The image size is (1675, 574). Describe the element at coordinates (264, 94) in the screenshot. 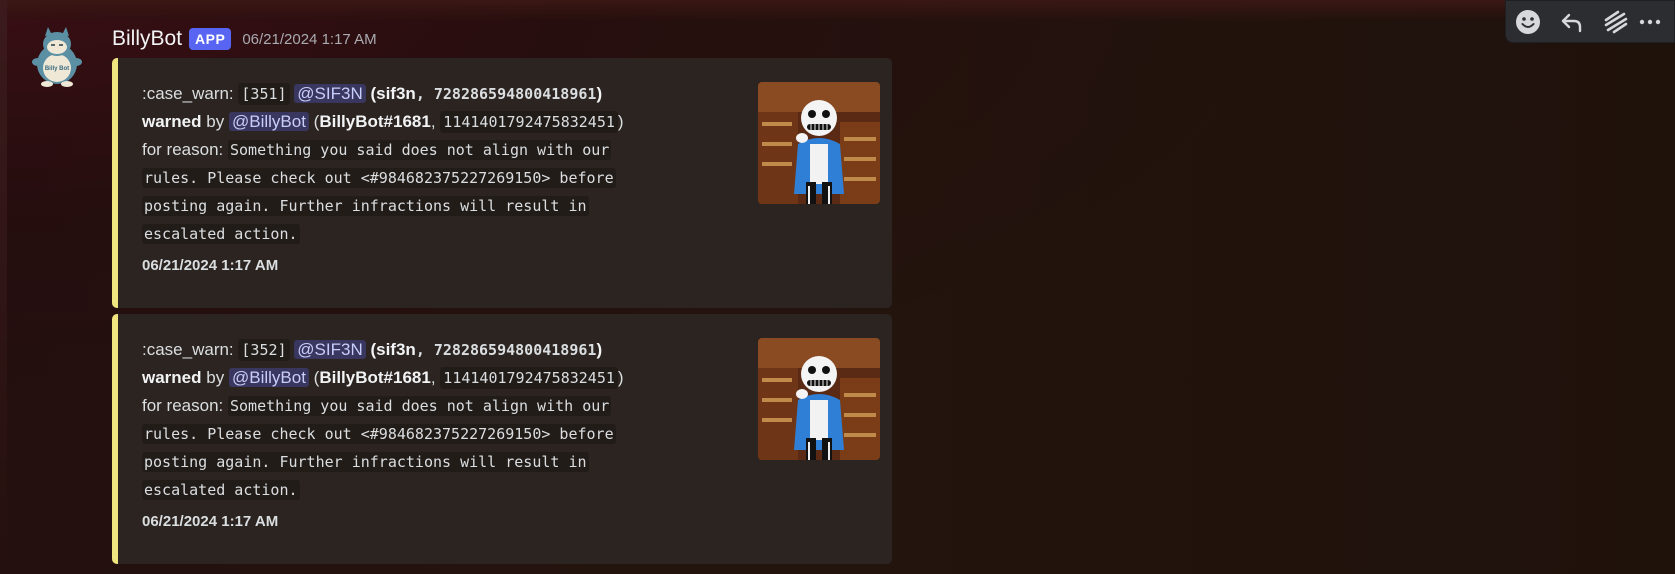

I see `case-number: [351]` at that location.